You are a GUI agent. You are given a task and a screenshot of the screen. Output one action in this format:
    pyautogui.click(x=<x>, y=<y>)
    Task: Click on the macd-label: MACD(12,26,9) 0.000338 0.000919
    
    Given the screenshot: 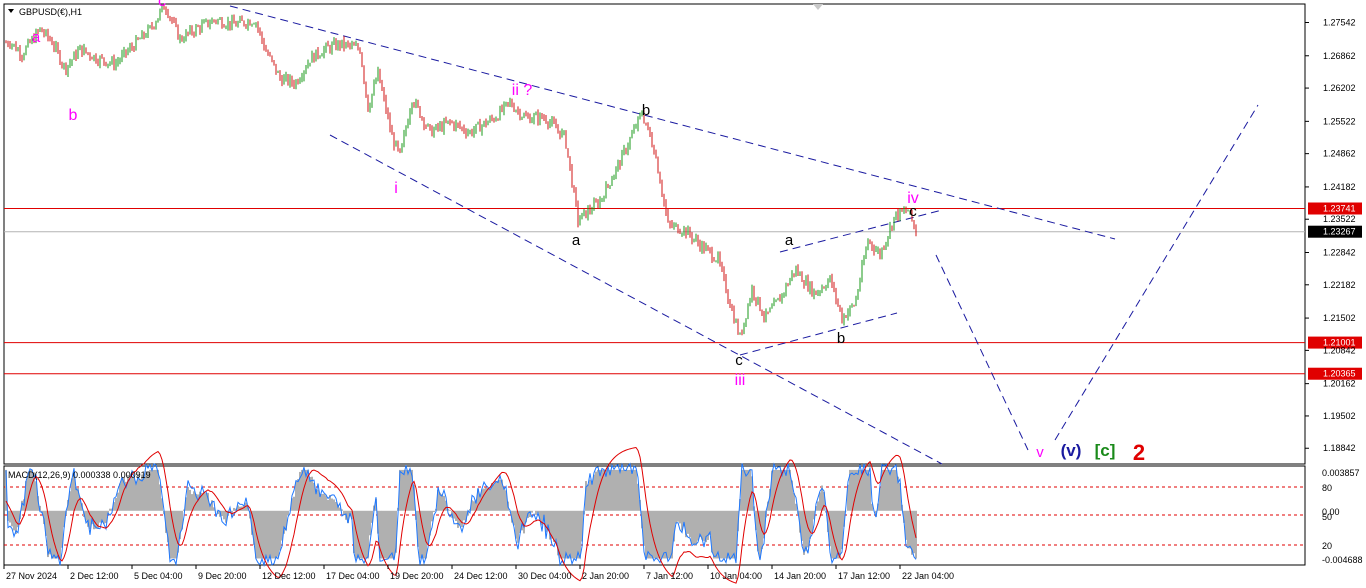 What is the action you would take?
    pyautogui.click(x=79, y=475)
    